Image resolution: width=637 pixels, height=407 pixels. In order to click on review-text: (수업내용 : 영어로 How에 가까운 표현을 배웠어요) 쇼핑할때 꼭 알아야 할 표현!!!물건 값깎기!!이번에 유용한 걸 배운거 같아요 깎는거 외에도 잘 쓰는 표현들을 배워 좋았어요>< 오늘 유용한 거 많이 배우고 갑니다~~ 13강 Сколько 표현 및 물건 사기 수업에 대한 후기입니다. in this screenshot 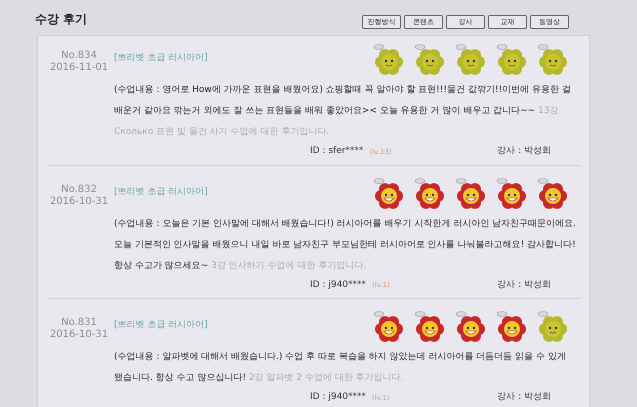, I will do `click(343, 111)`.